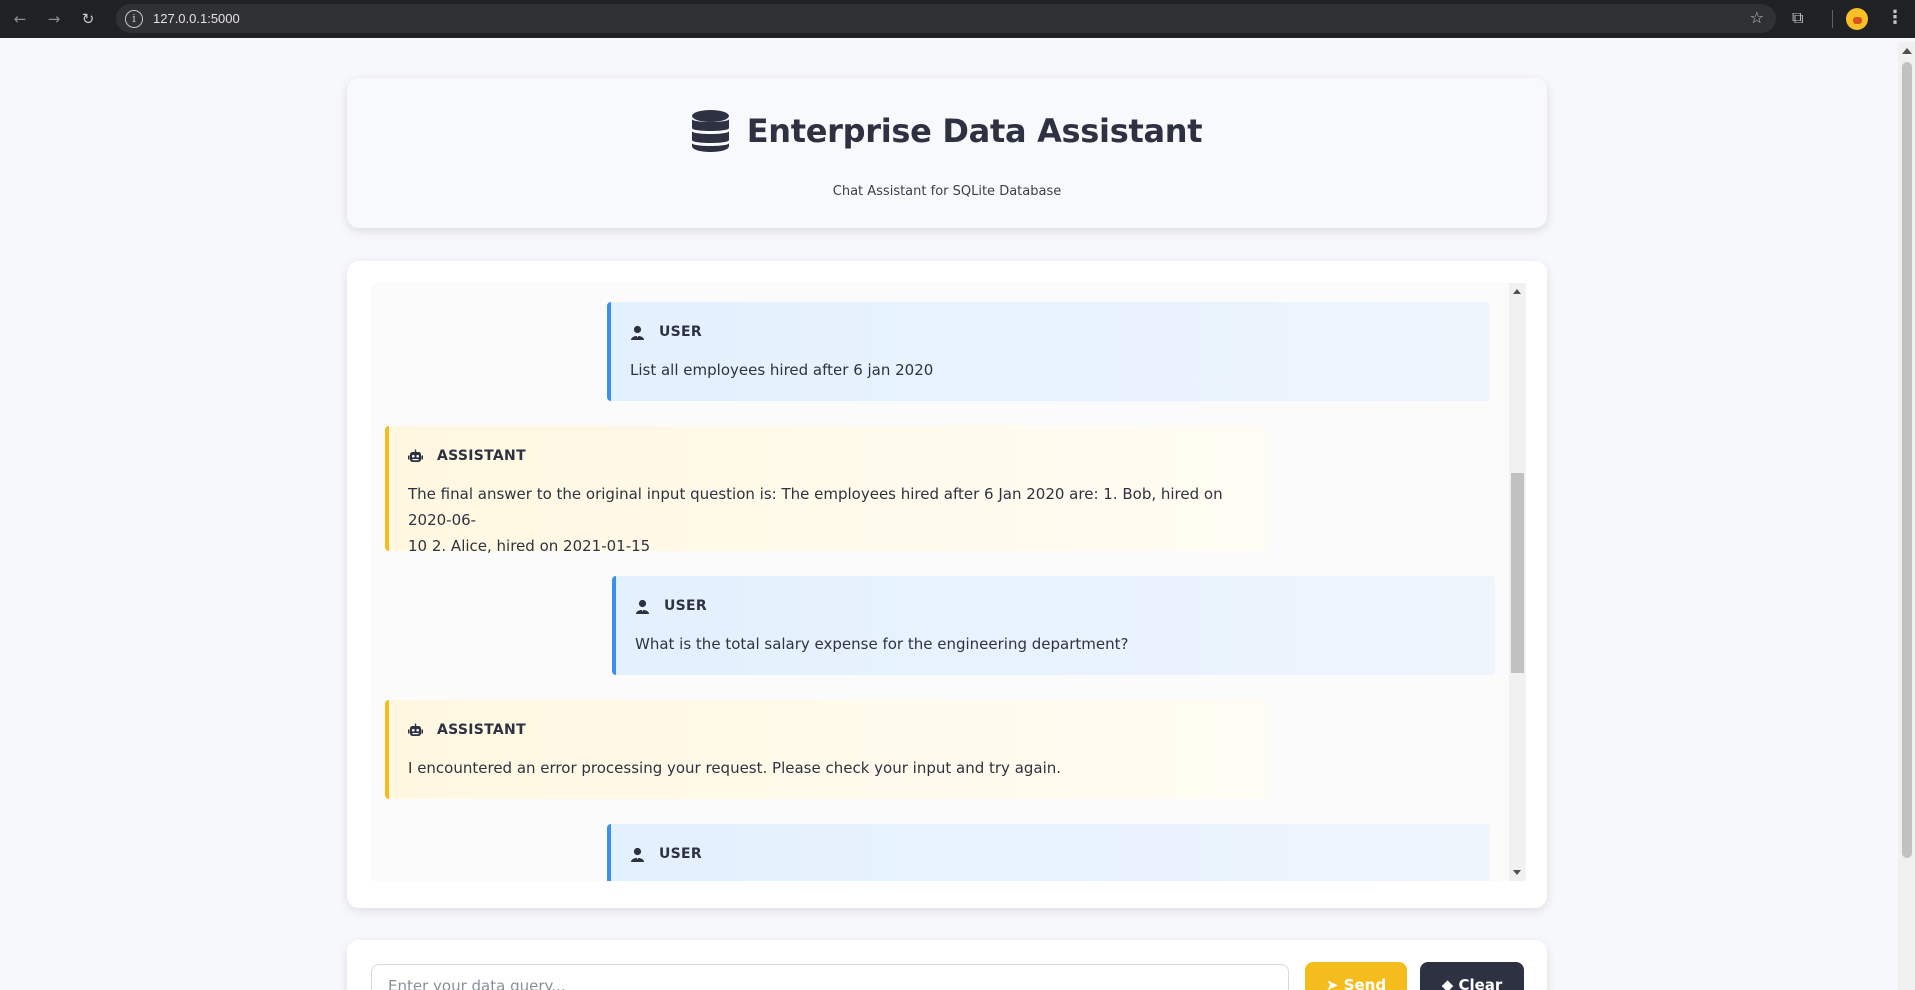 Image resolution: width=1915 pixels, height=990 pixels. What do you see at coordinates (947, 191) in the screenshot?
I see `page-subtitle: Chat Assistant for SQLite Database` at bounding box center [947, 191].